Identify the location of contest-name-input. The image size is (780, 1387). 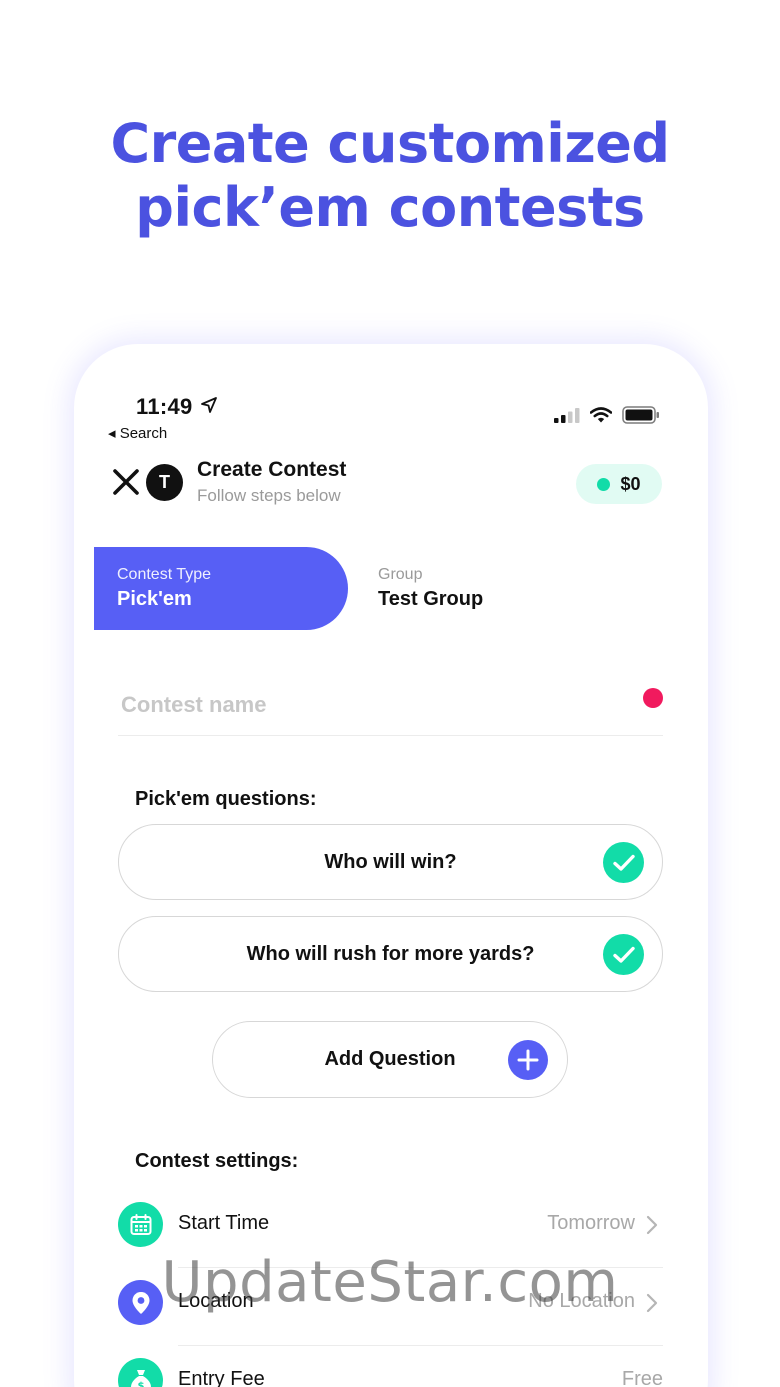
(390, 705).